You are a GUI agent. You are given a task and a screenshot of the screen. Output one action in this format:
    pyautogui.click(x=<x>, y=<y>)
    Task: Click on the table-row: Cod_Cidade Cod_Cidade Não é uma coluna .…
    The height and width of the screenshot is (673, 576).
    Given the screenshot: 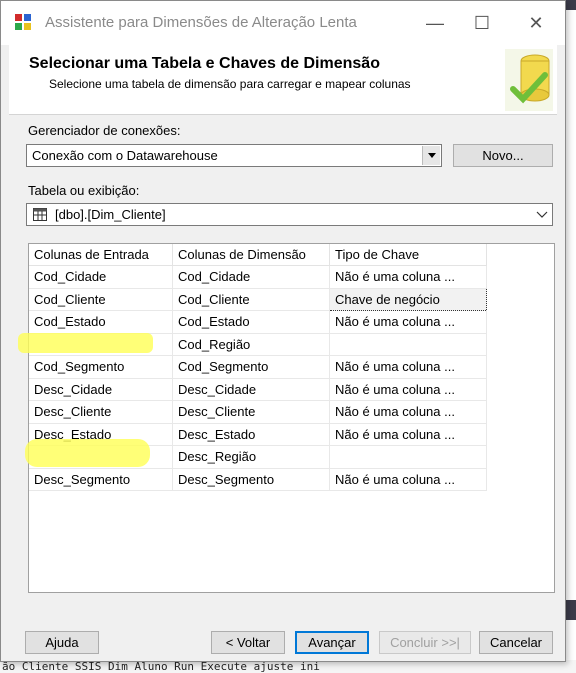 What is the action you would take?
    pyautogui.click(x=258, y=277)
    